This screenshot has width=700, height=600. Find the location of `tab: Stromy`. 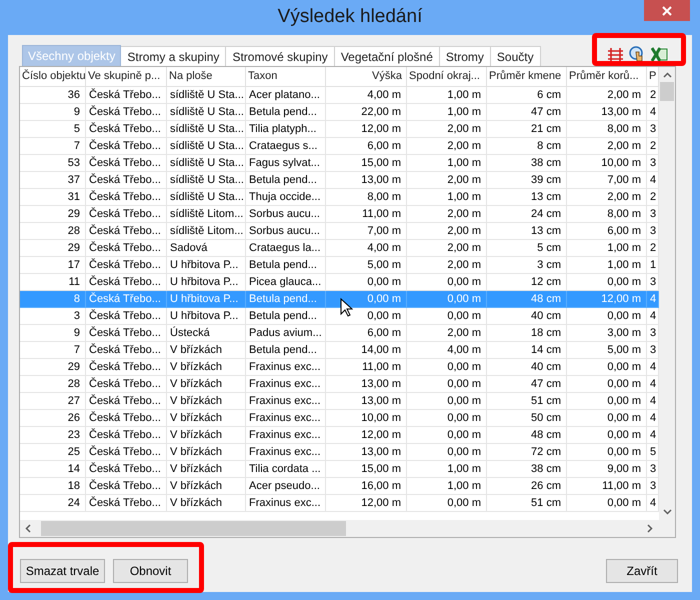

tab: Stromy is located at coordinates (465, 56).